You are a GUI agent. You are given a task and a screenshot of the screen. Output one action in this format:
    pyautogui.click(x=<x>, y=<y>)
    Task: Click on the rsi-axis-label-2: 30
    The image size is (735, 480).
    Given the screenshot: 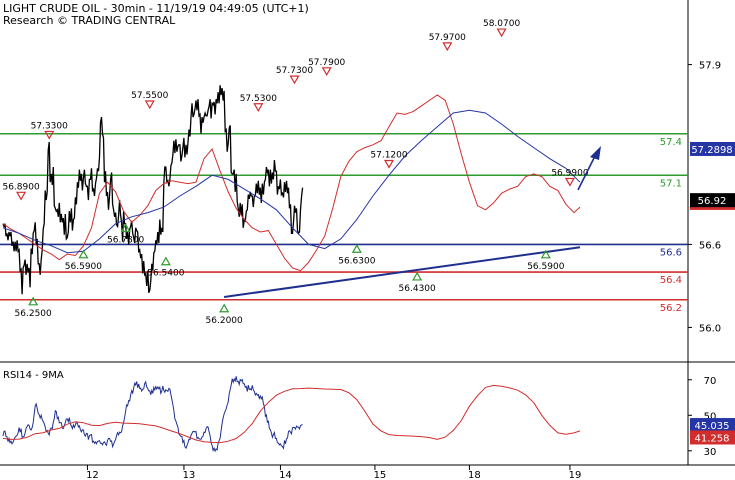 What is the action you would take?
    pyautogui.click(x=710, y=452)
    